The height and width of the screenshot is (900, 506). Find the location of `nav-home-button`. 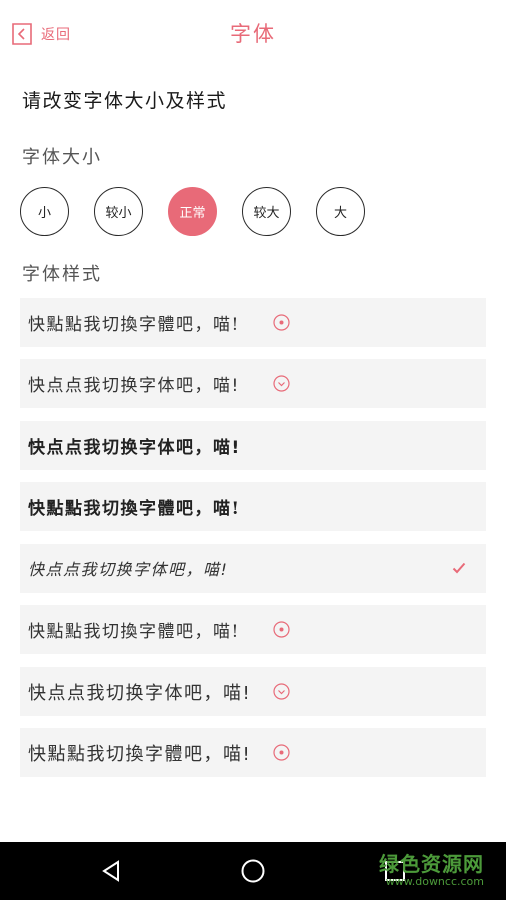

nav-home-button is located at coordinates (253, 871).